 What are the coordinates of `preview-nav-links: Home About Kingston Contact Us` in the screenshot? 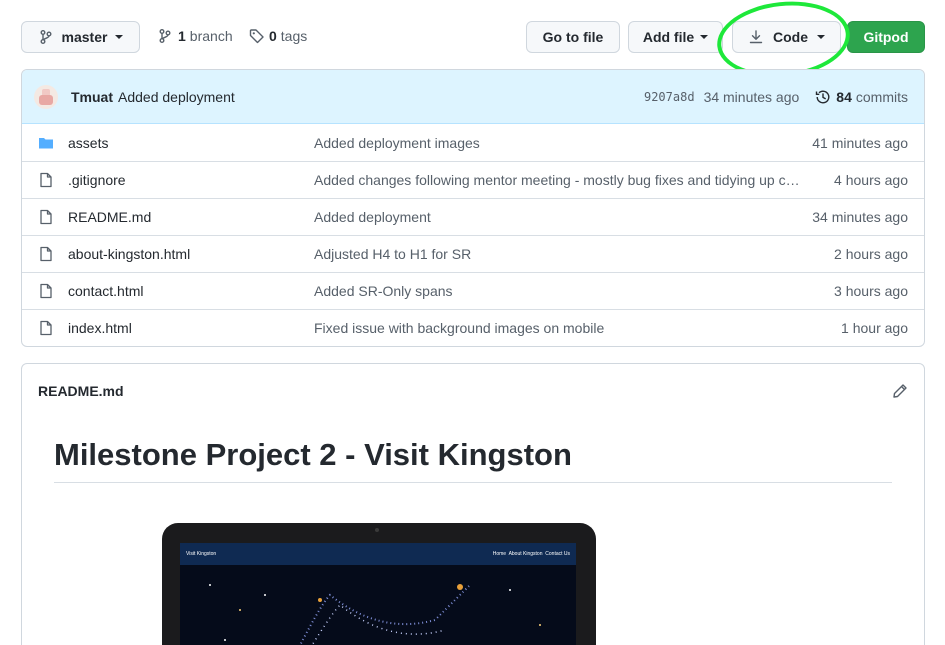 It's located at (531, 554).